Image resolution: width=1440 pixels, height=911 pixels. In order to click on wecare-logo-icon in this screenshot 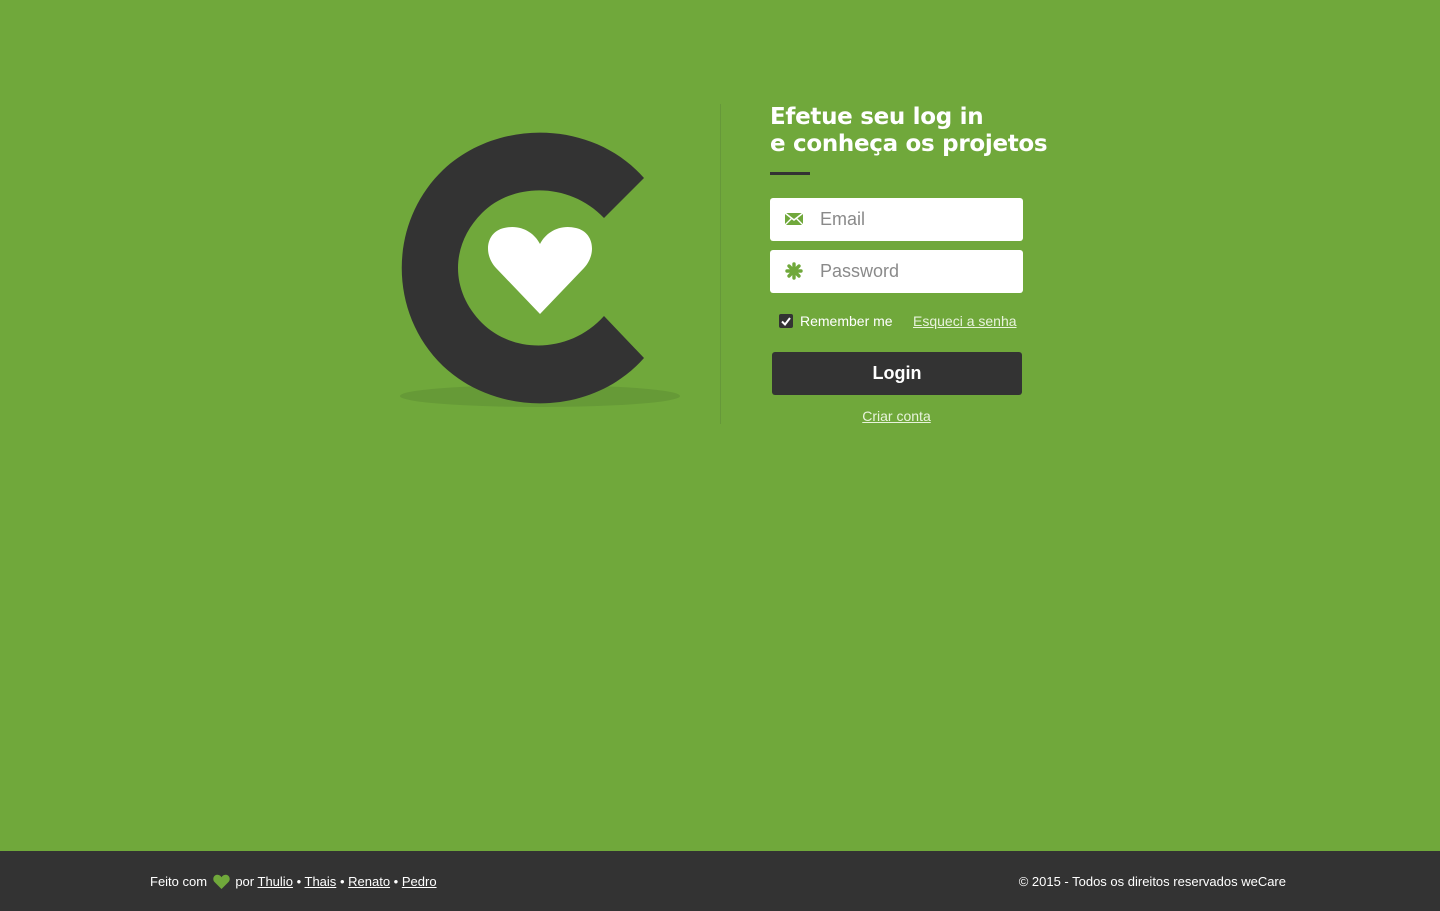, I will do `click(540, 269)`.